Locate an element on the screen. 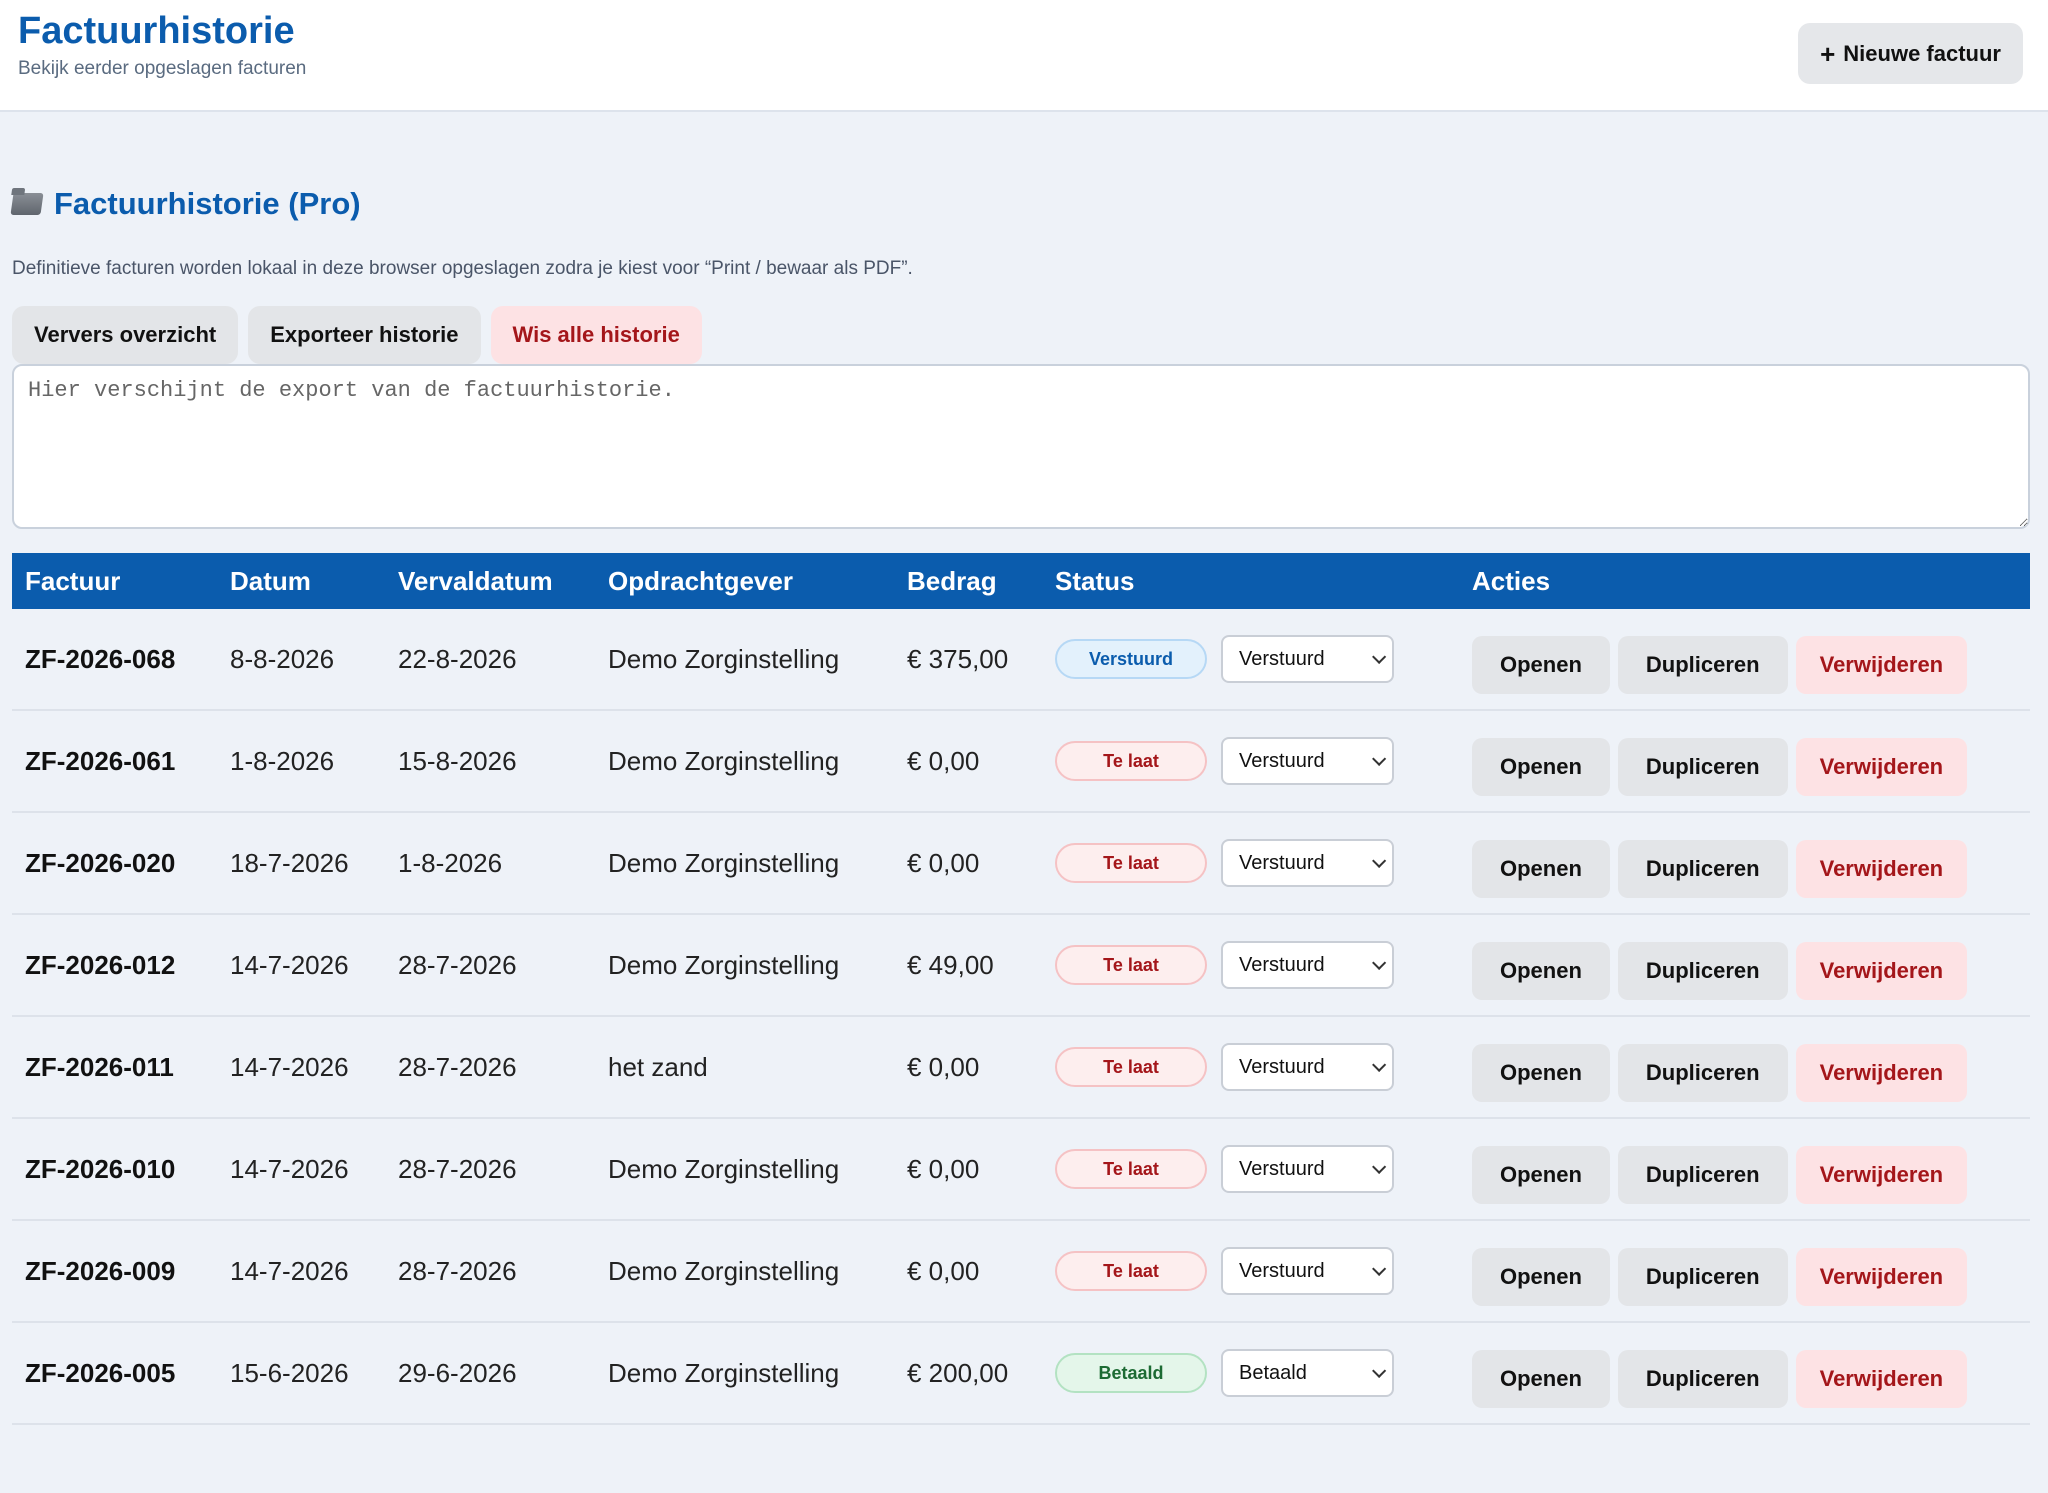 This screenshot has height=1493, width=2048. invoice-number: ZF-2026-012 is located at coordinates (114, 965).